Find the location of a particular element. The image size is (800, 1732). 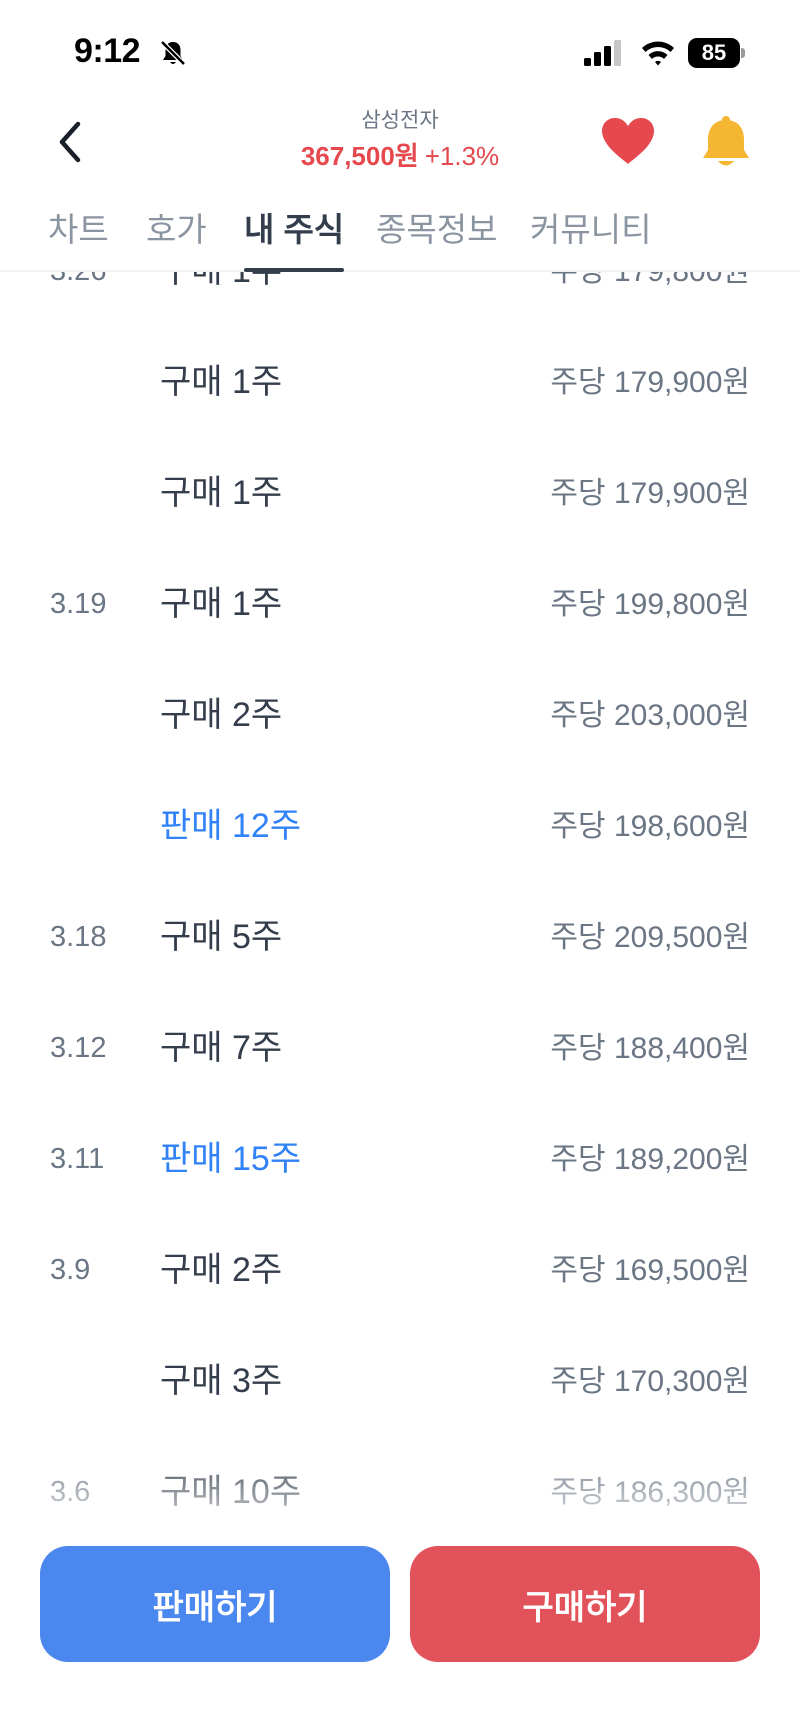

row-price: 주당 189,200원 is located at coordinates (650, 1159).